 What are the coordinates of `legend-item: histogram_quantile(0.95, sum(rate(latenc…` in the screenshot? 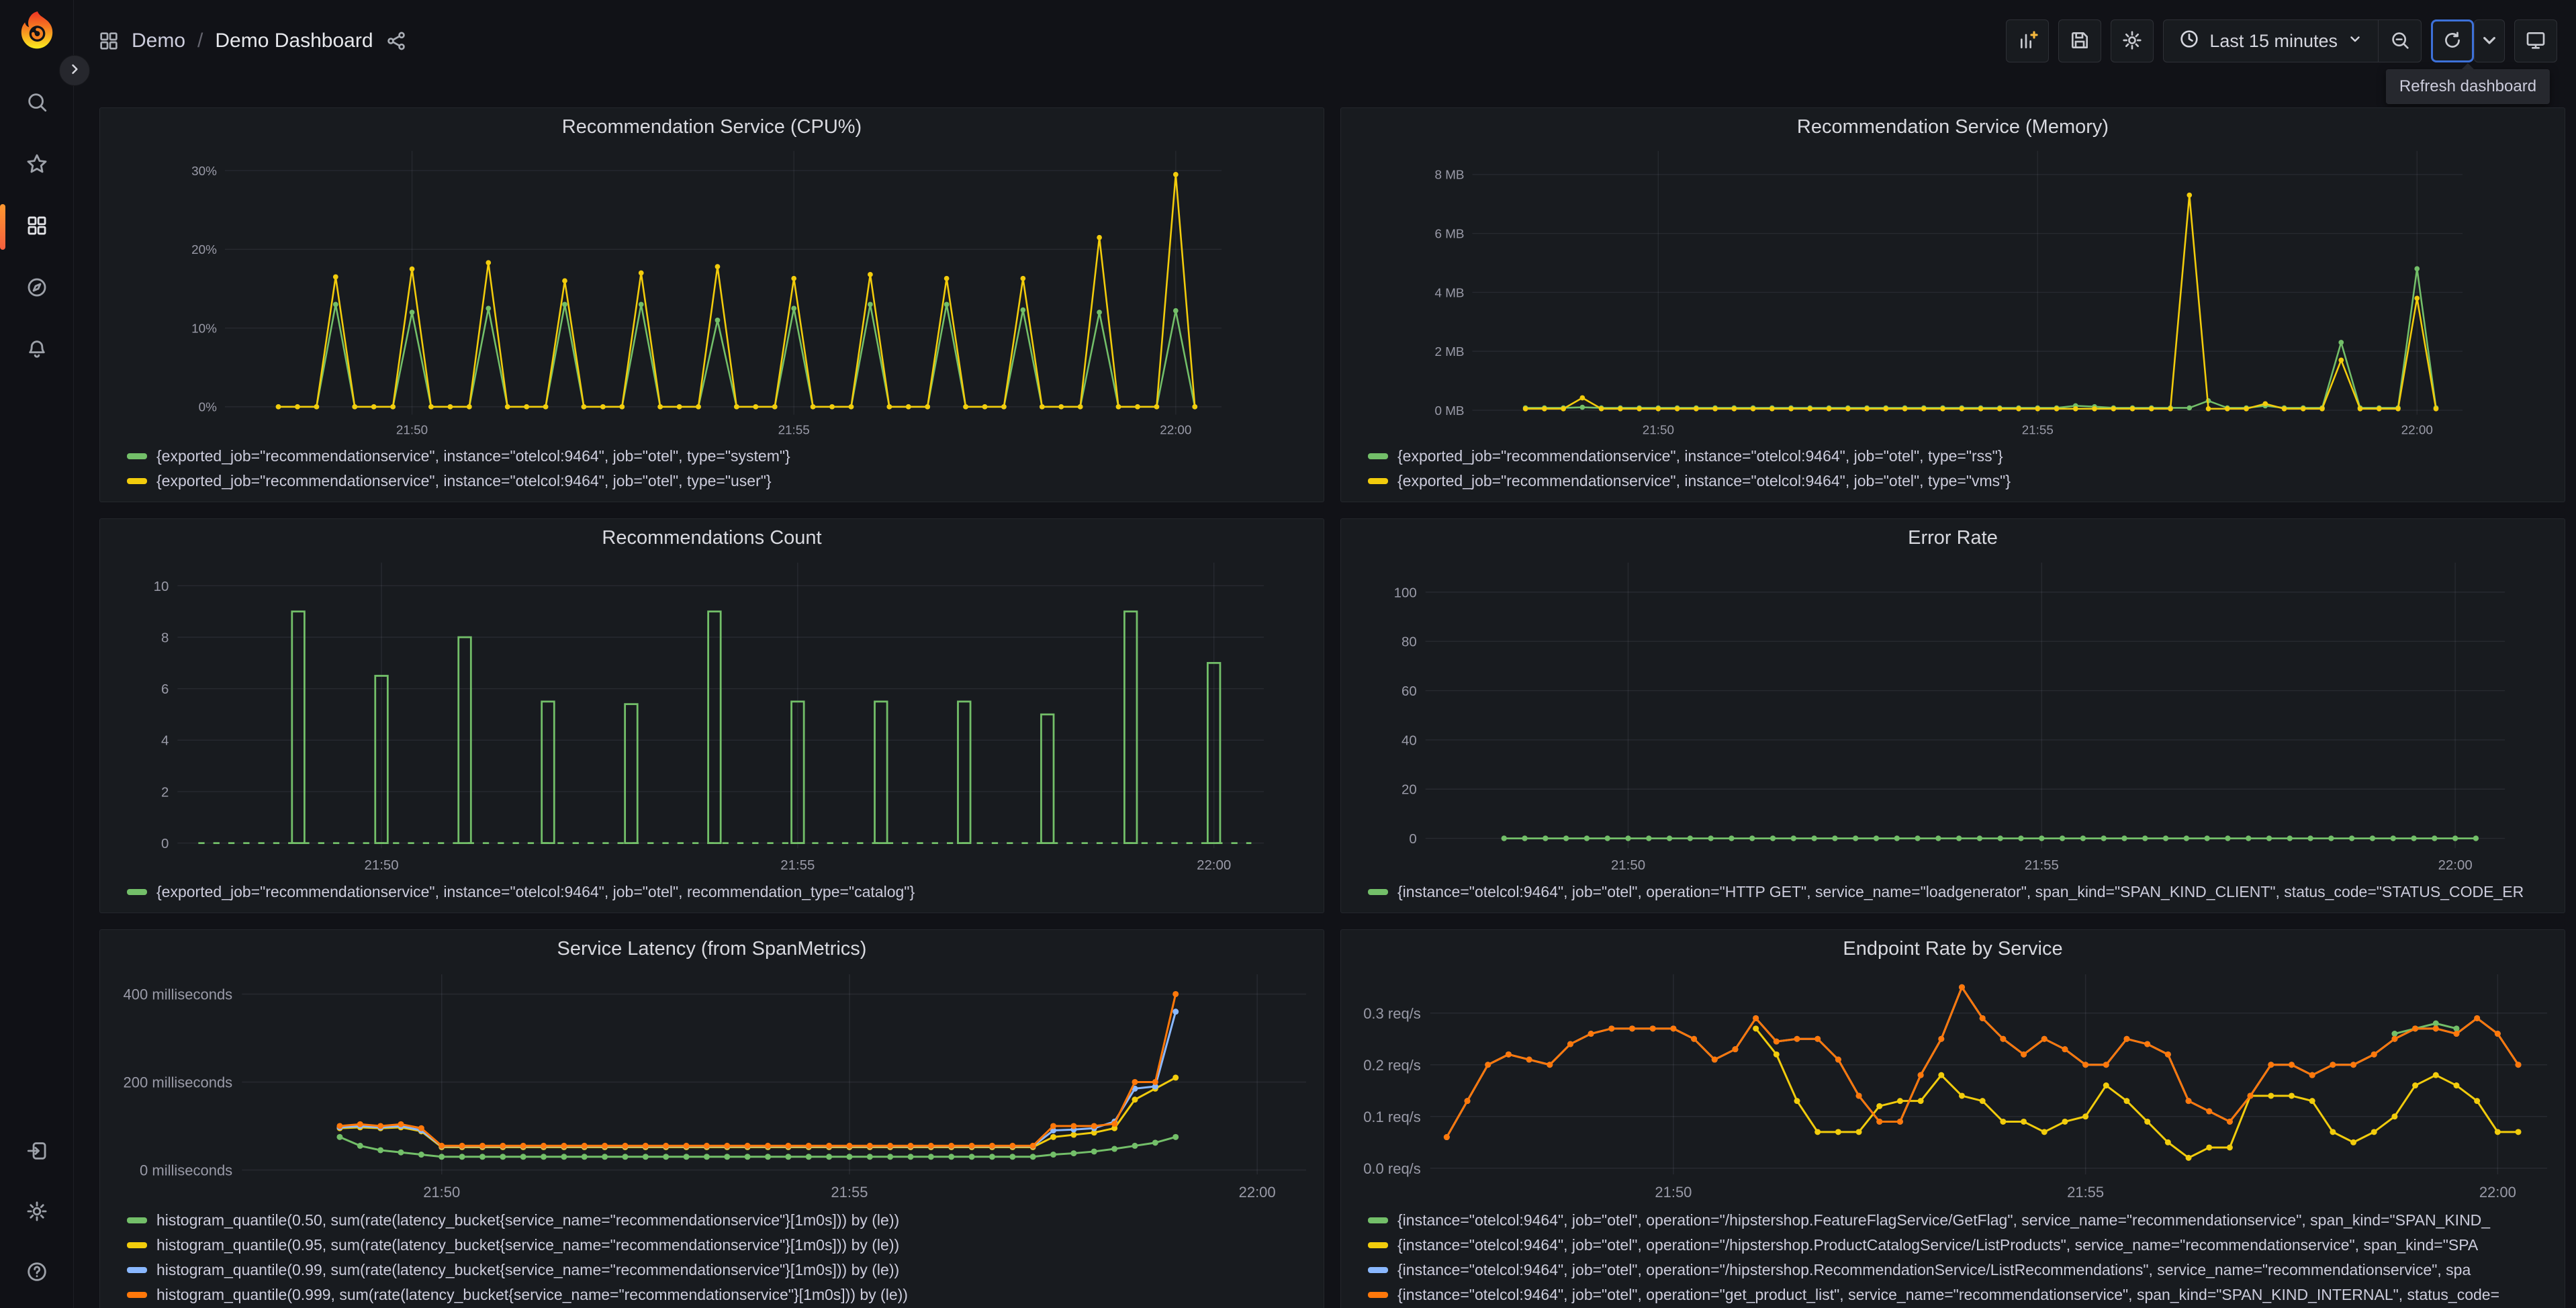 It's located at (720, 1245).